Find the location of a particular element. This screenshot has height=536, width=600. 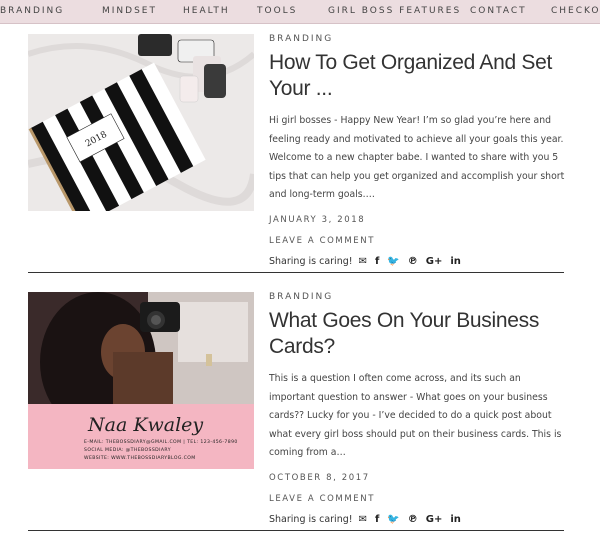

post-date: January 3, 2018 is located at coordinates (317, 219).